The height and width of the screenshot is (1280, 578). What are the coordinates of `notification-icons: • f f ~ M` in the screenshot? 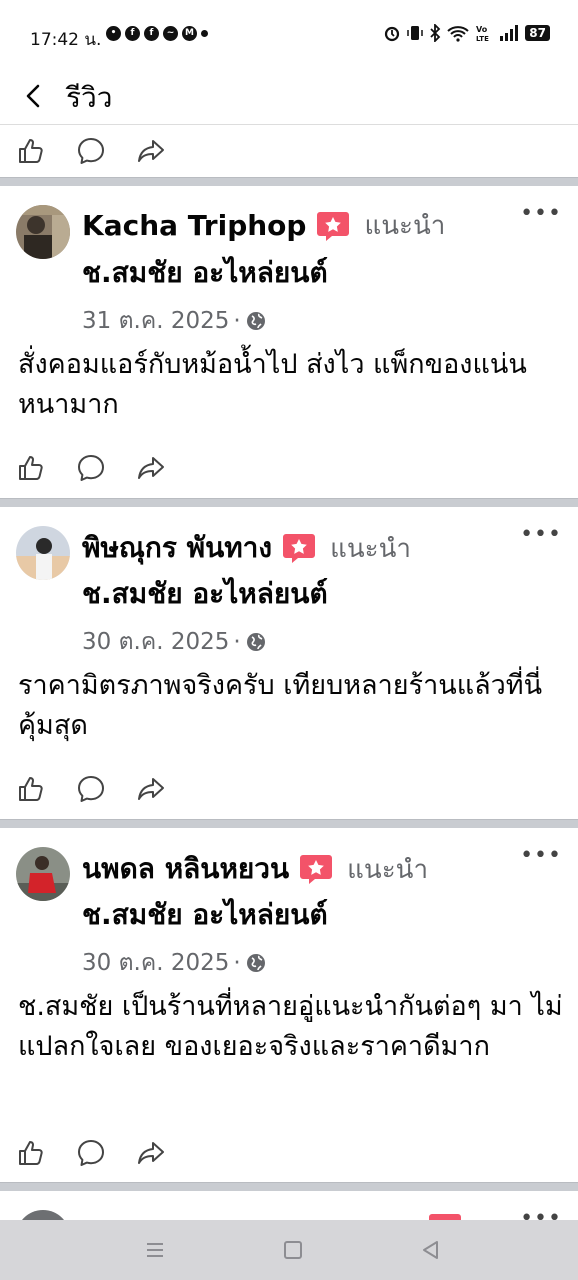 It's located at (157, 33).